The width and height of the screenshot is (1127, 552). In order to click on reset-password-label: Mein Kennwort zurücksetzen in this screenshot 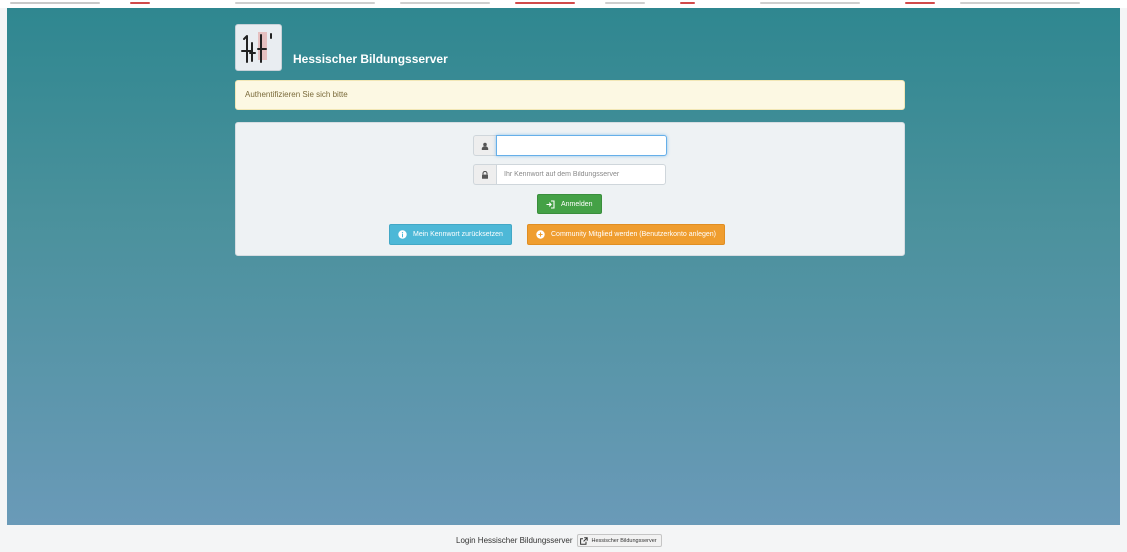, I will do `click(458, 234)`.